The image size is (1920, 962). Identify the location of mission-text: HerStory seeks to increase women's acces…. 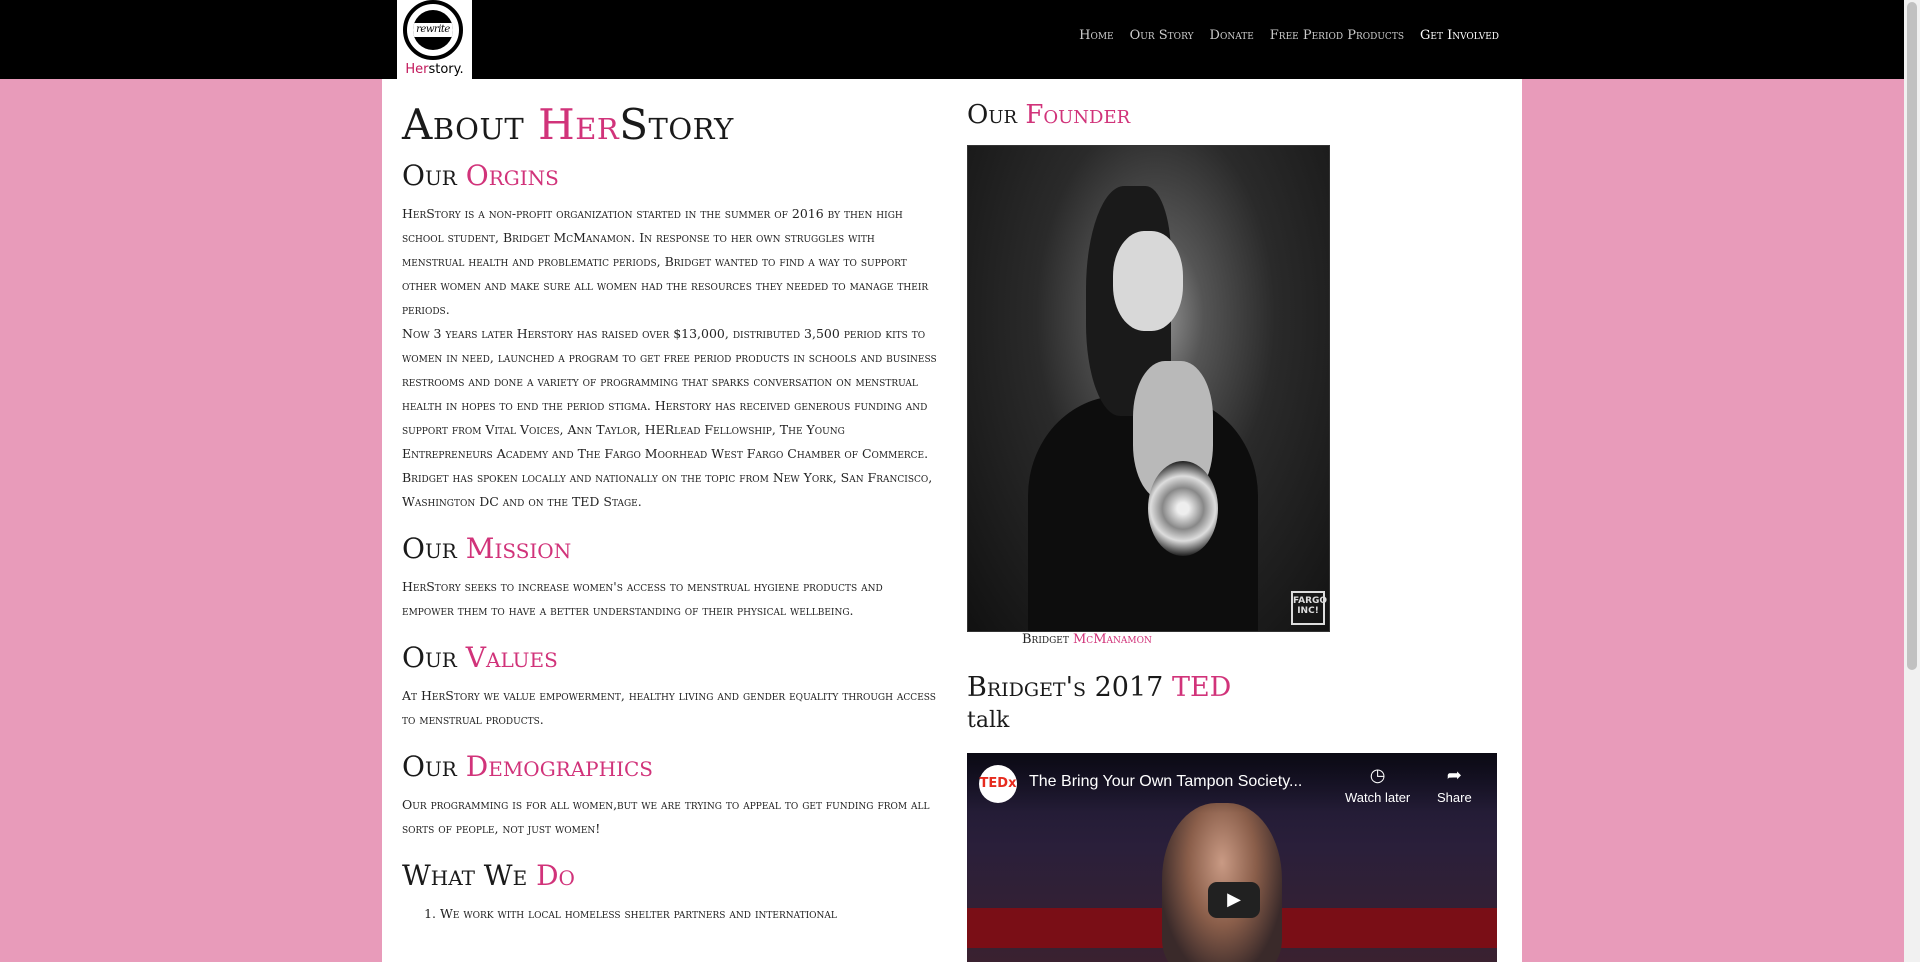
(642, 598).